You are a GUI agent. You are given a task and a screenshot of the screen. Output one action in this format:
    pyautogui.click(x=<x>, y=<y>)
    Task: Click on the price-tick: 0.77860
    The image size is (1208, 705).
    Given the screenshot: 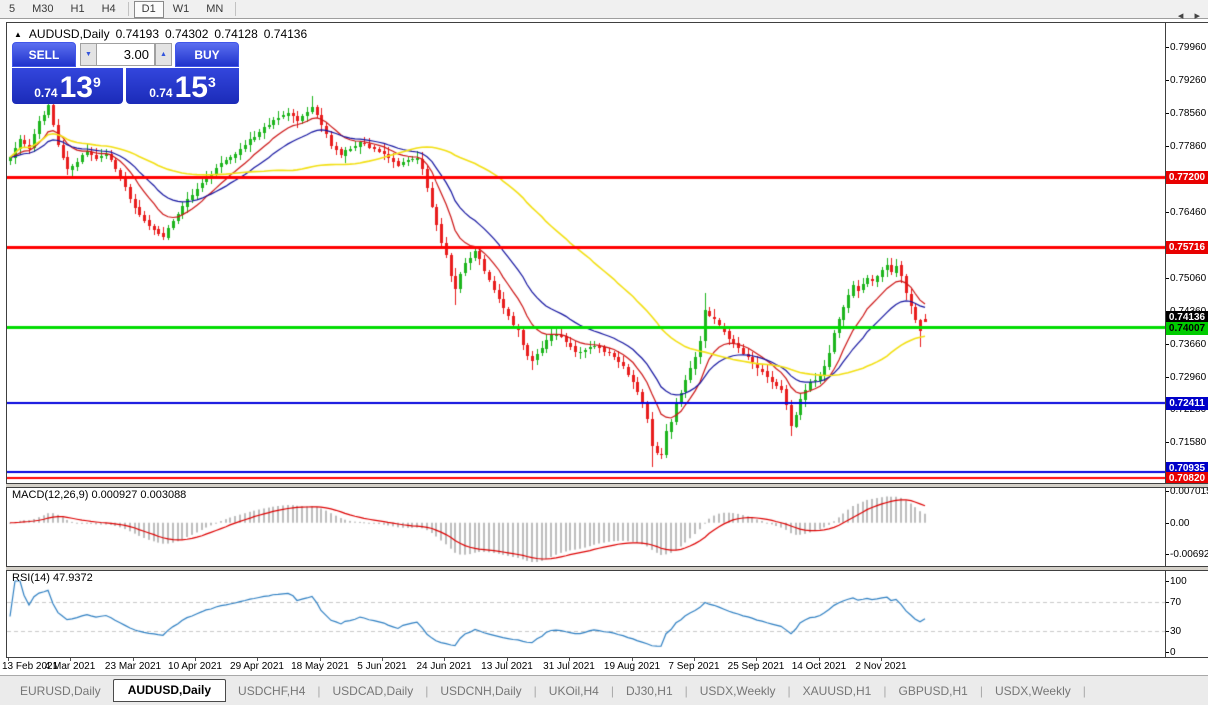 What is the action you would take?
    pyautogui.click(x=1188, y=146)
    